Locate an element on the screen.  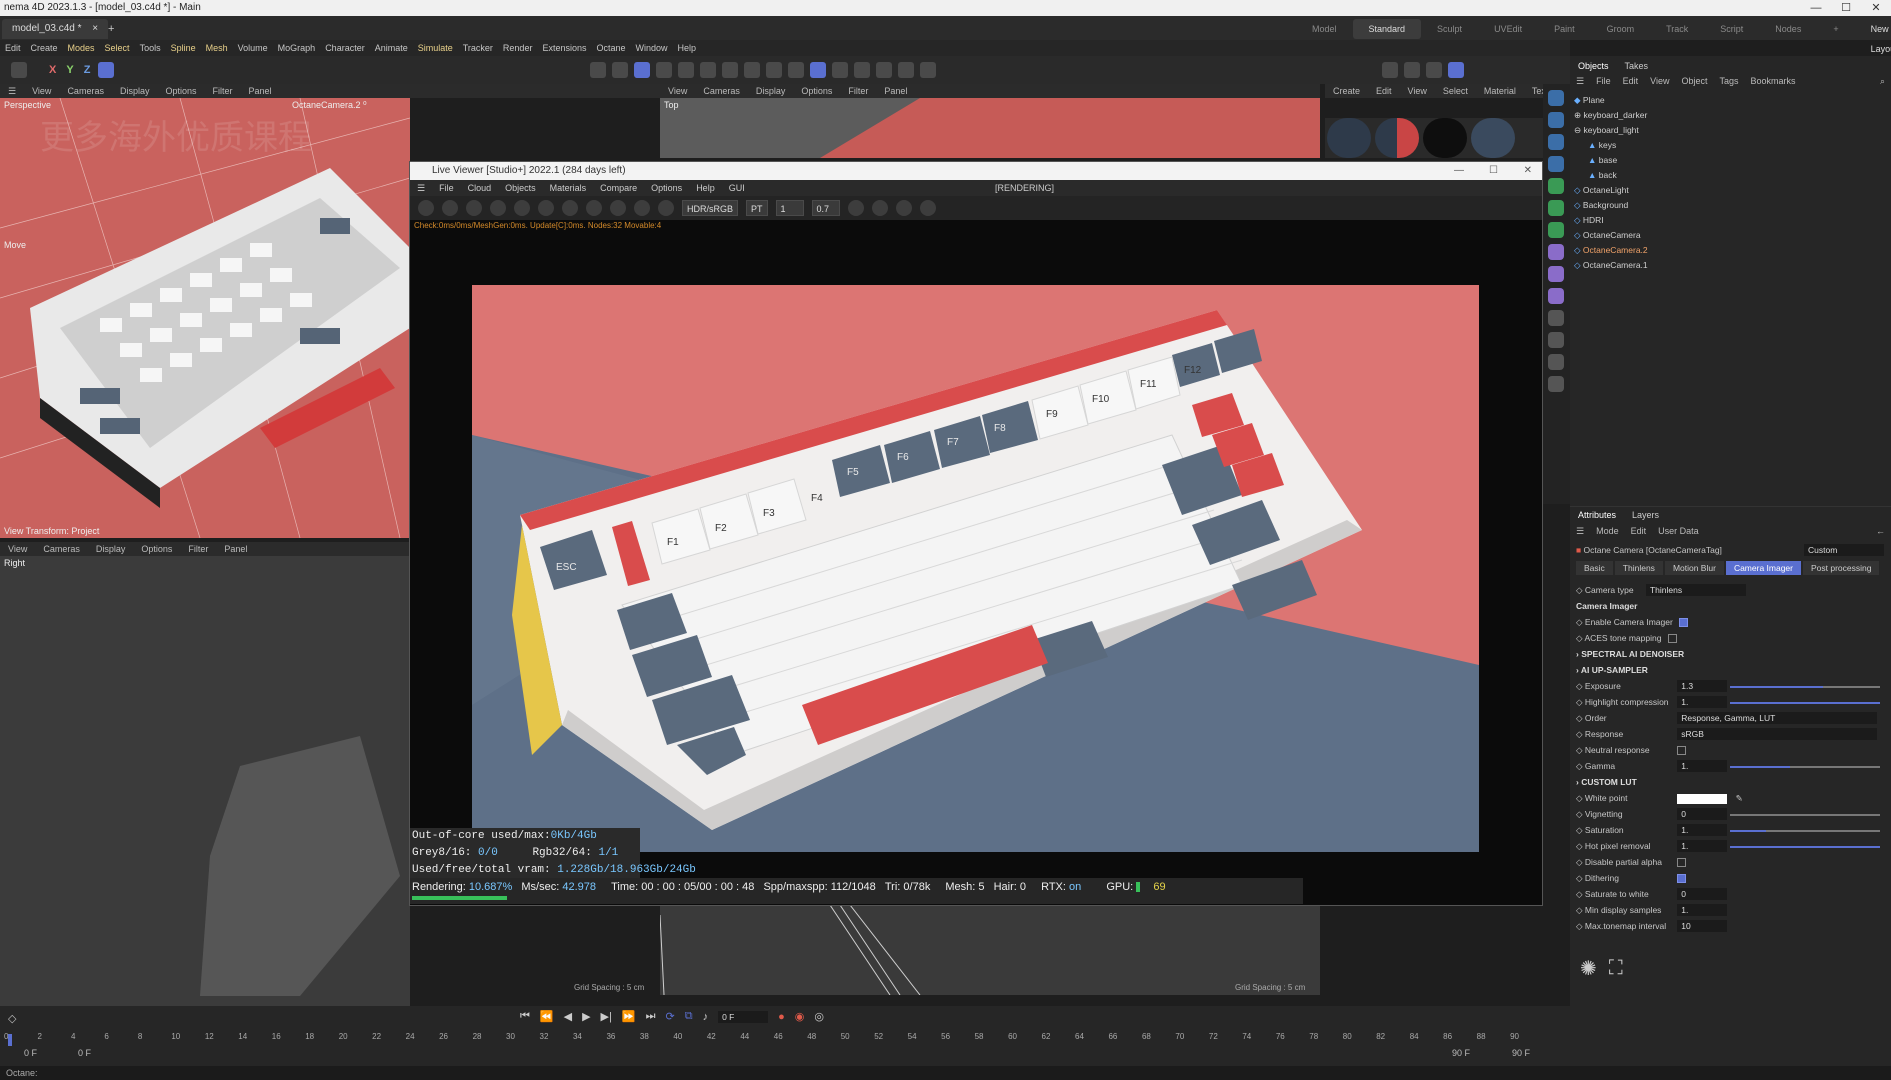
light-icon is located at coordinates (1556, 362).